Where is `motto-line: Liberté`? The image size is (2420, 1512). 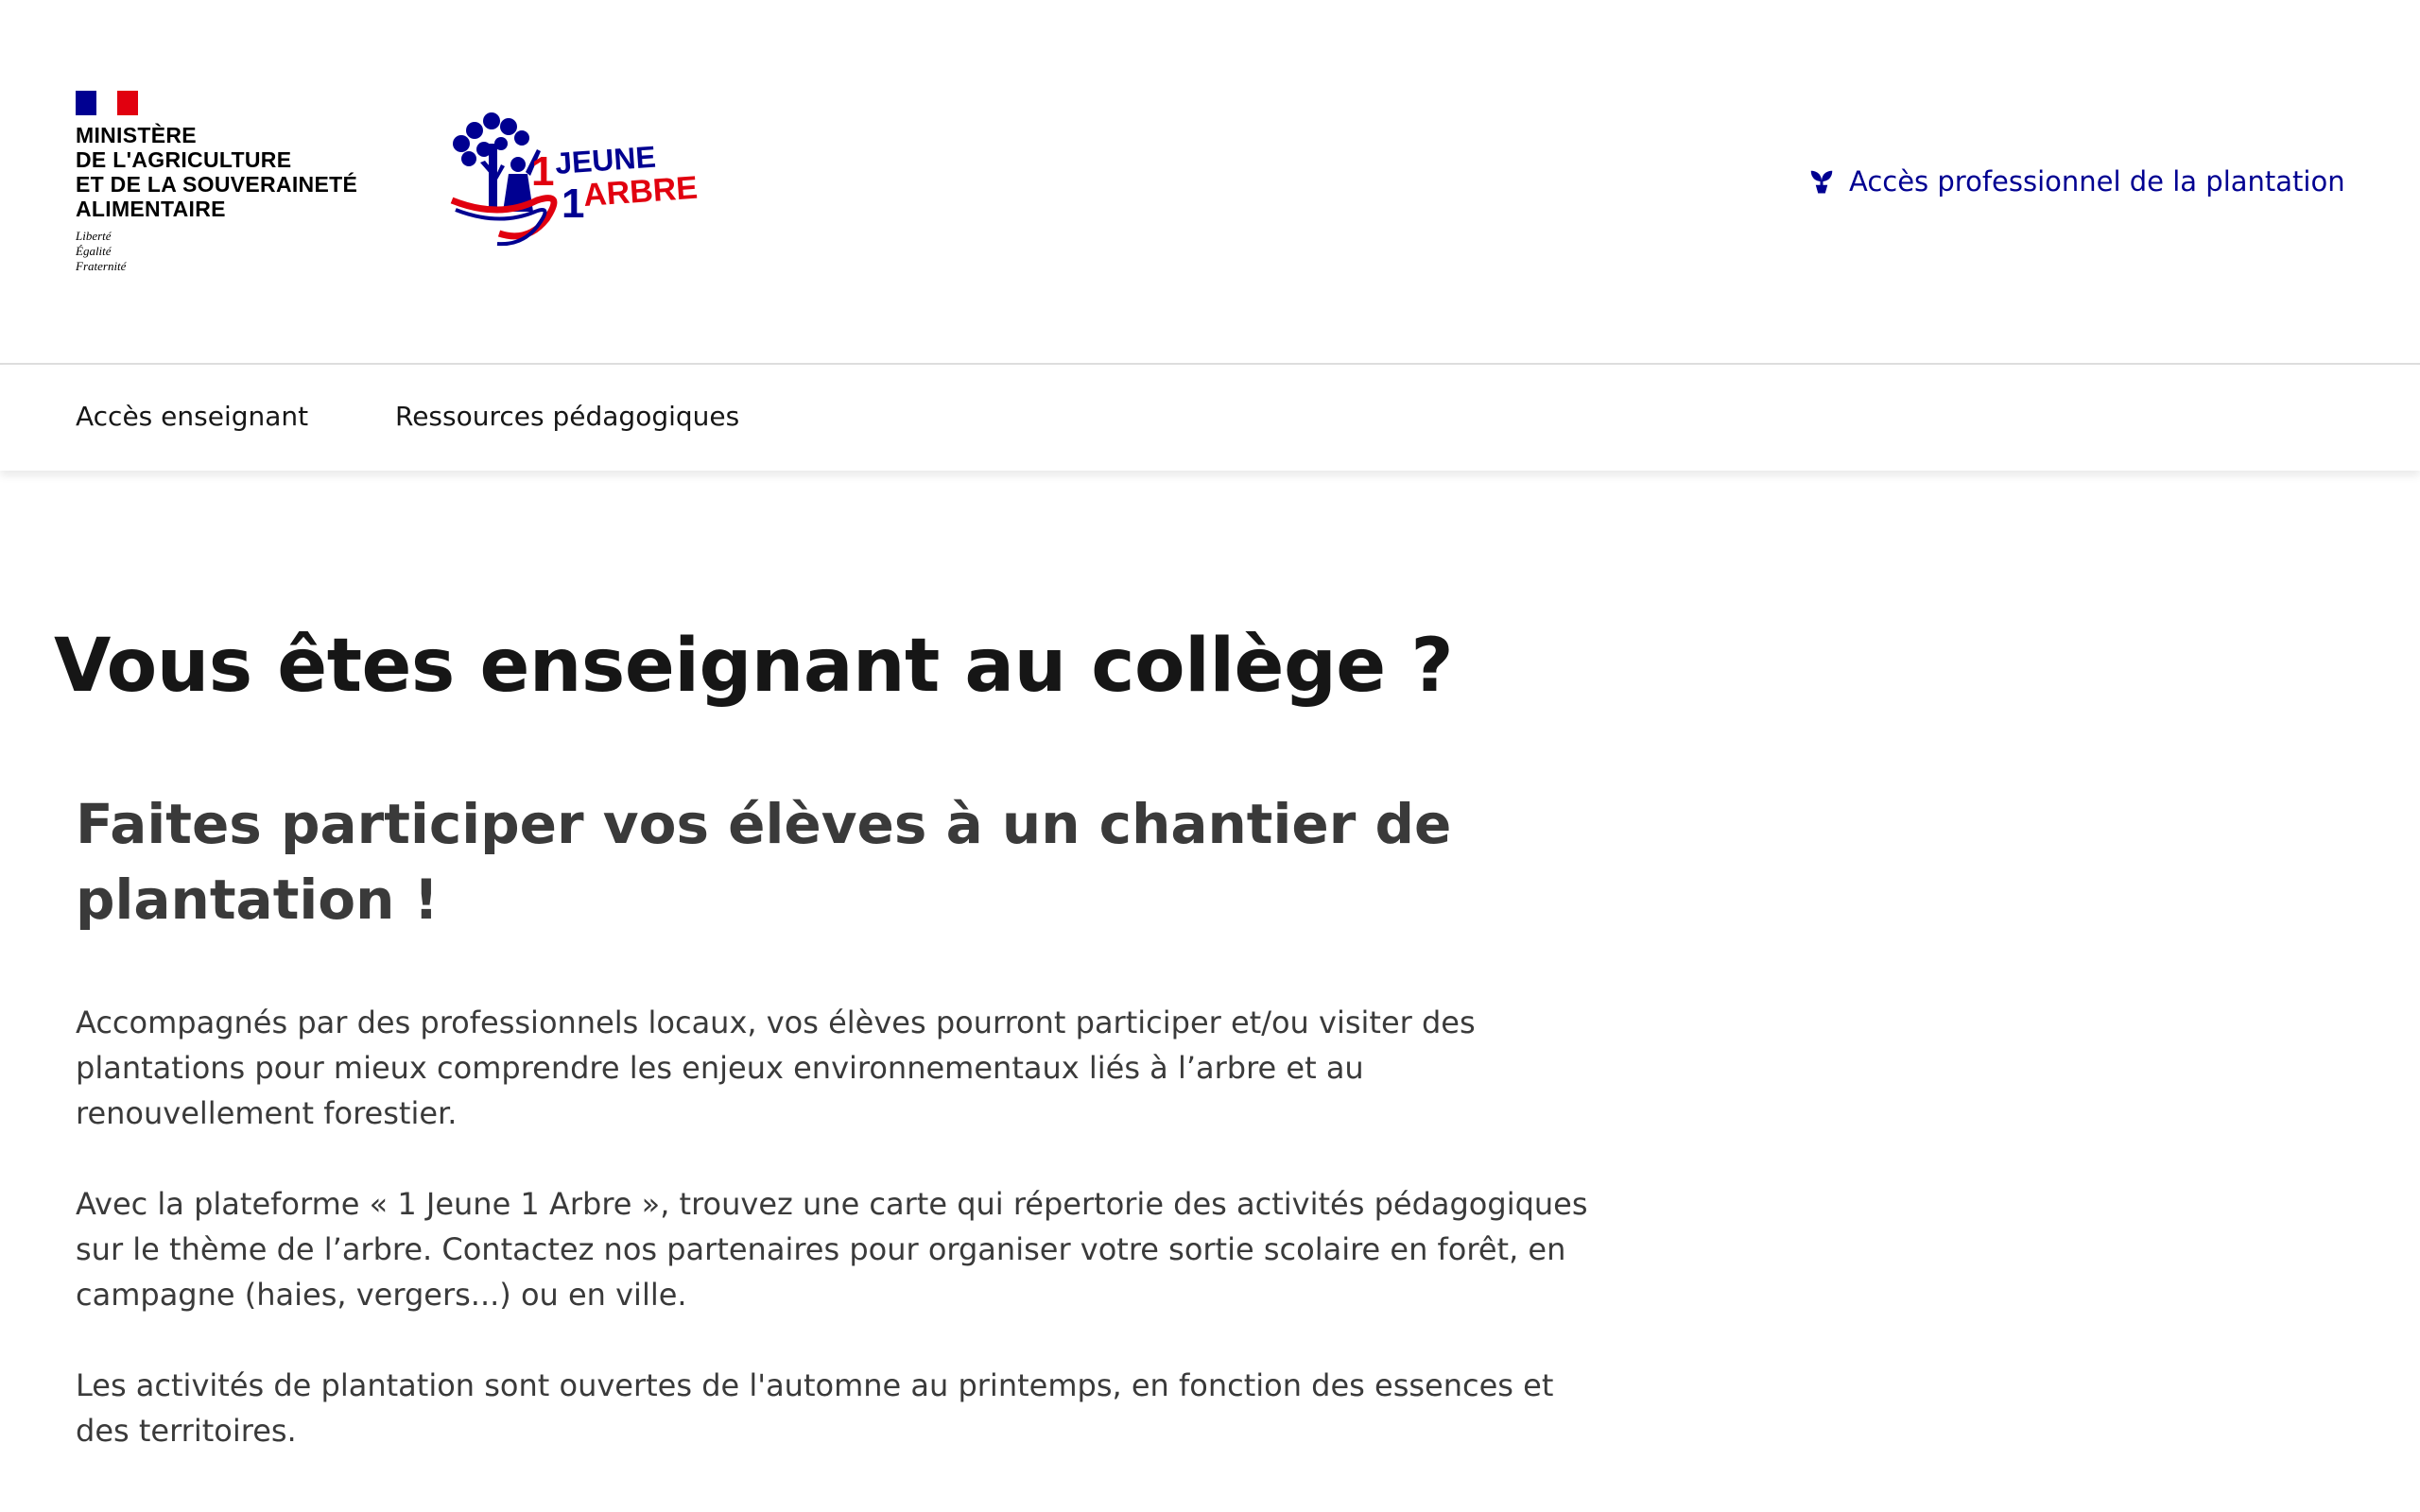
motto-line: Liberté is located at coordinates (94, 236).